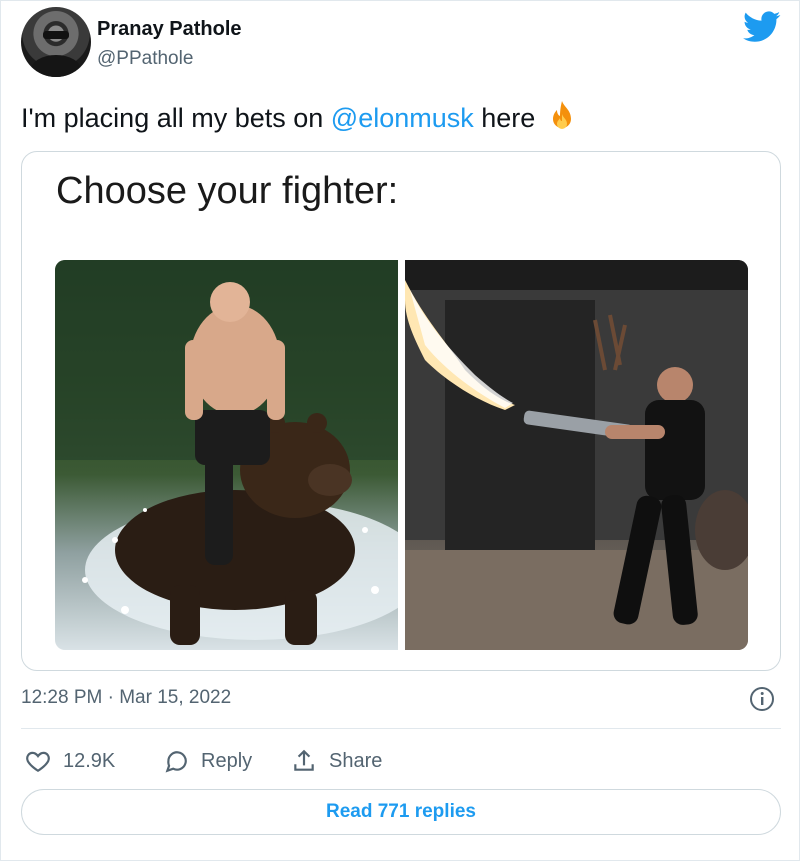  Describe the element at coordinates (227, 760) in the screenshot. I see `reply-label: Reply` at that location.